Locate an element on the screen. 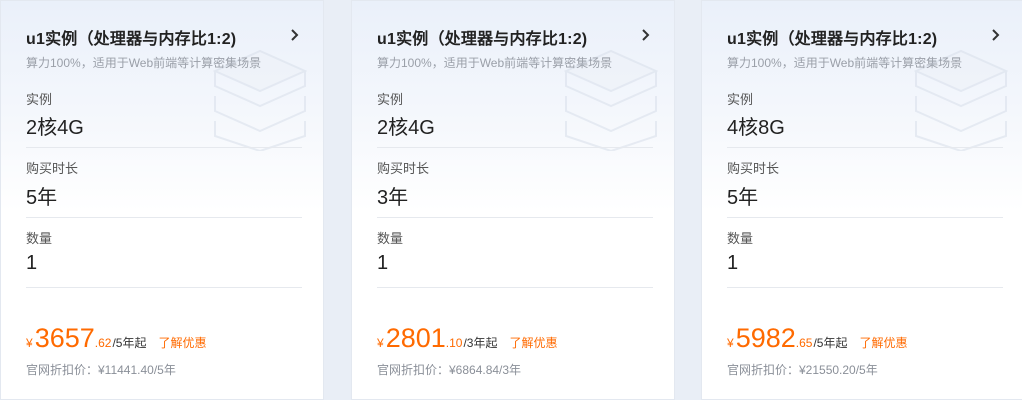  list-price: 官网折扣价：¥6864.84/3年 is located at coordinates (449, 370).